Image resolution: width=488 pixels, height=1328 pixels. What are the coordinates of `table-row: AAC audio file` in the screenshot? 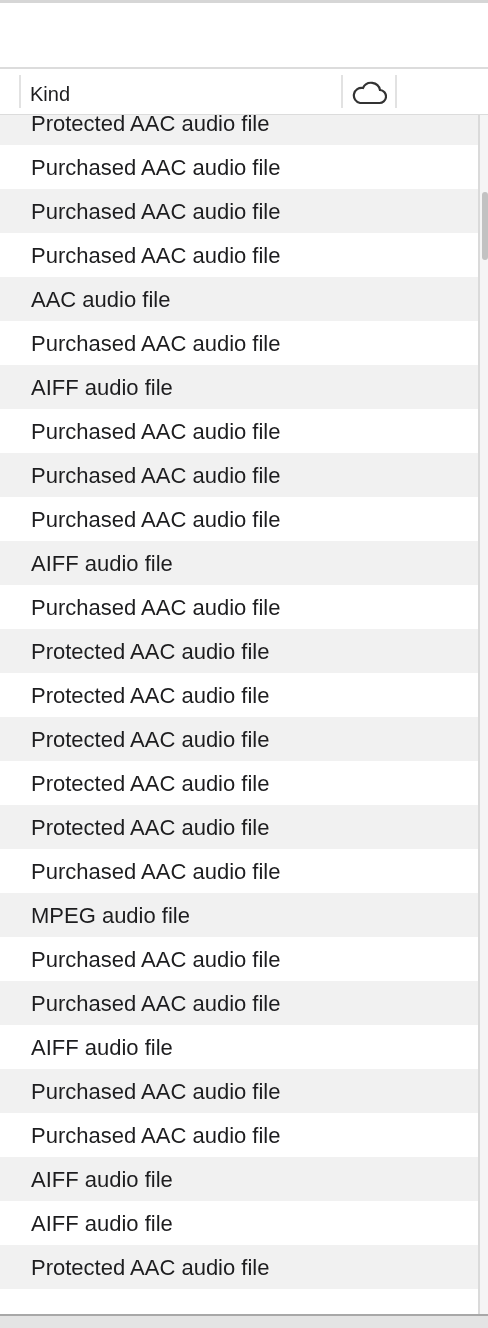 It's located at (239, 299).